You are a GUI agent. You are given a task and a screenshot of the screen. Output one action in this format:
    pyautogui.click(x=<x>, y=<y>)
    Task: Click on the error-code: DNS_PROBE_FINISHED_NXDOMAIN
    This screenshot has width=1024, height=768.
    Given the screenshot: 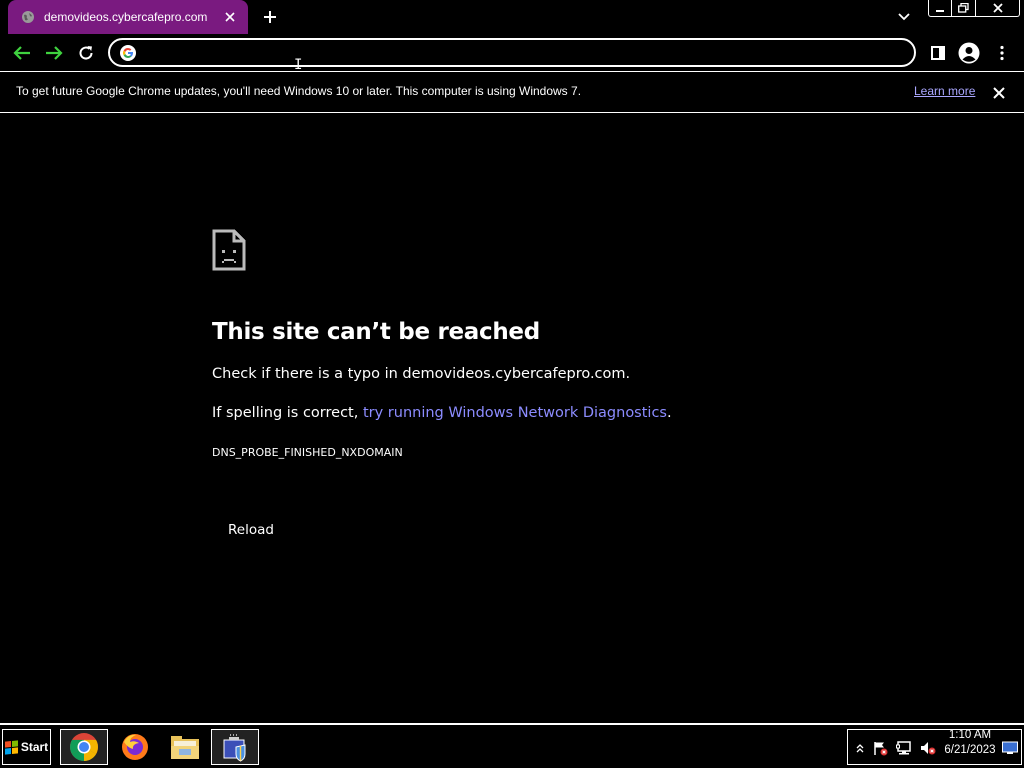 What is the action you would take?
    pyautogui.click(x=307, y=452)
    